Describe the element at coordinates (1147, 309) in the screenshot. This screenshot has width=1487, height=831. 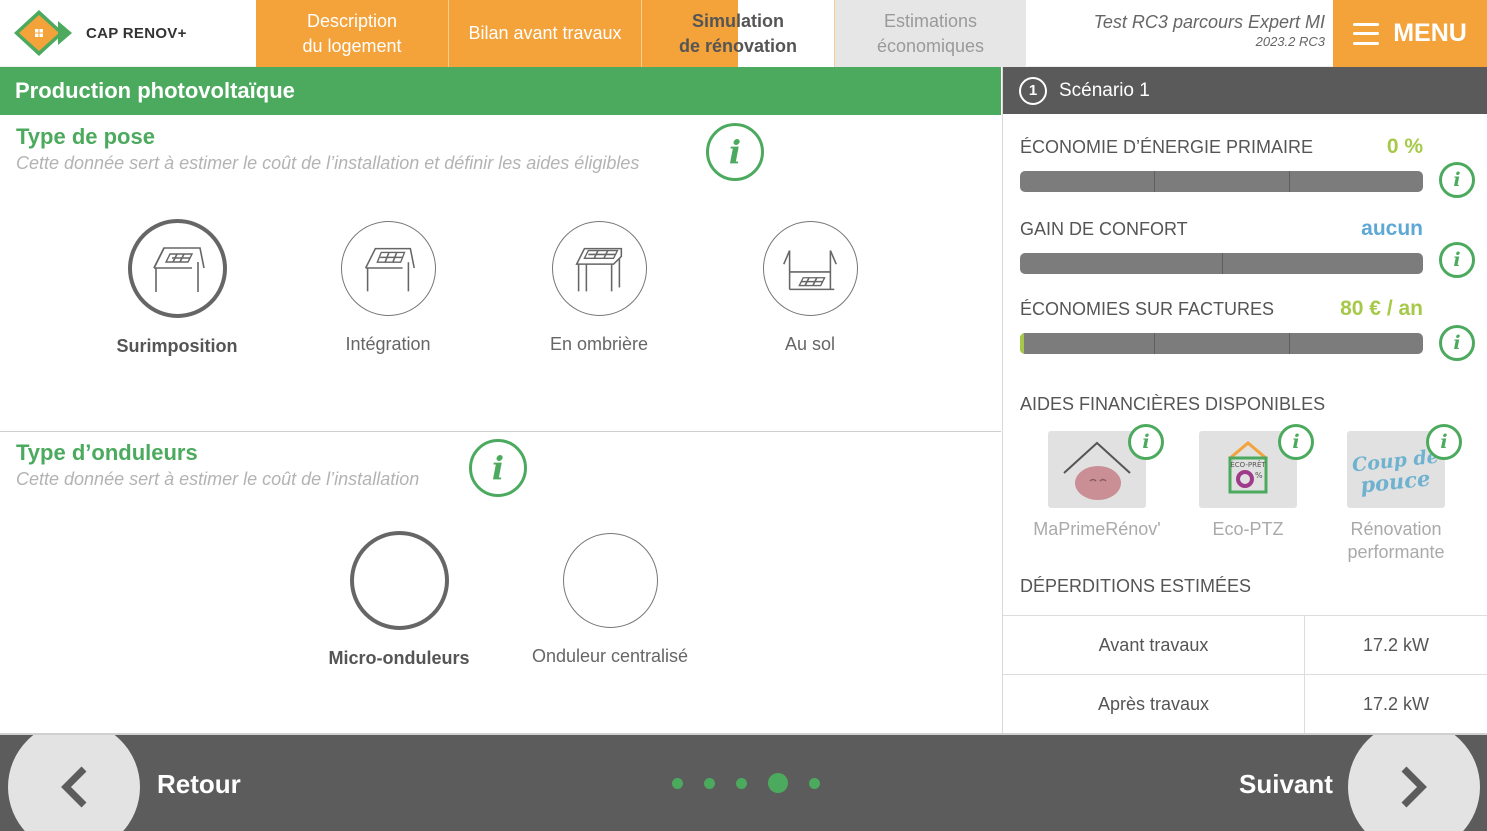
I see `metric-label: ÉCONOMIES SUR FACTURES` at that location.